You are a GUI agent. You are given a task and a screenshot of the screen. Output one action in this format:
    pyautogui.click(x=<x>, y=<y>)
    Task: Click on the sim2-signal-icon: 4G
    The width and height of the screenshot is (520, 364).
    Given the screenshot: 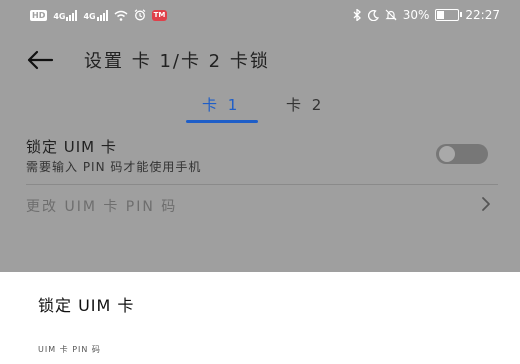 What is the action you would take?
    pyautogui.click(x=95, y=15)
    